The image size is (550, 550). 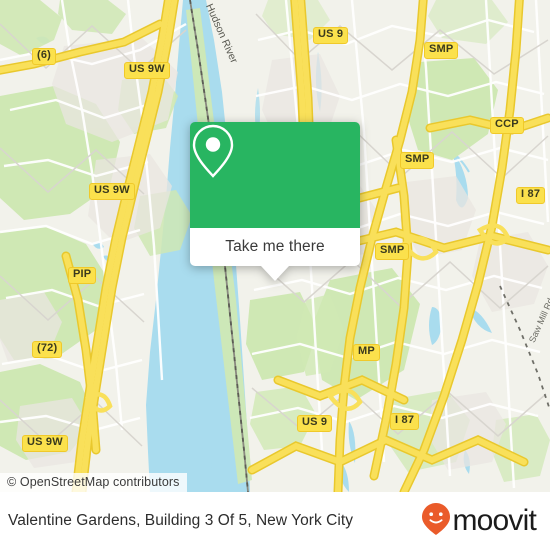 What do you see at coordinates (507, 125) in the screenshot?
I see `highway-shield: CCP` at bounding box center [507, 125].